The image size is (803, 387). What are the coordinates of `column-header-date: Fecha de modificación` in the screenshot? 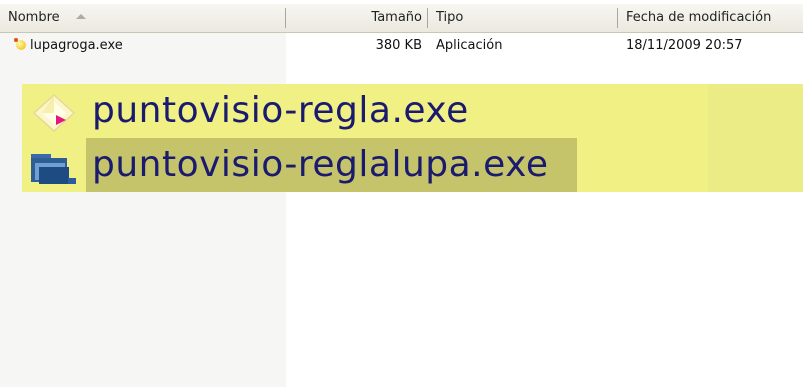 It's located at (710, 18).